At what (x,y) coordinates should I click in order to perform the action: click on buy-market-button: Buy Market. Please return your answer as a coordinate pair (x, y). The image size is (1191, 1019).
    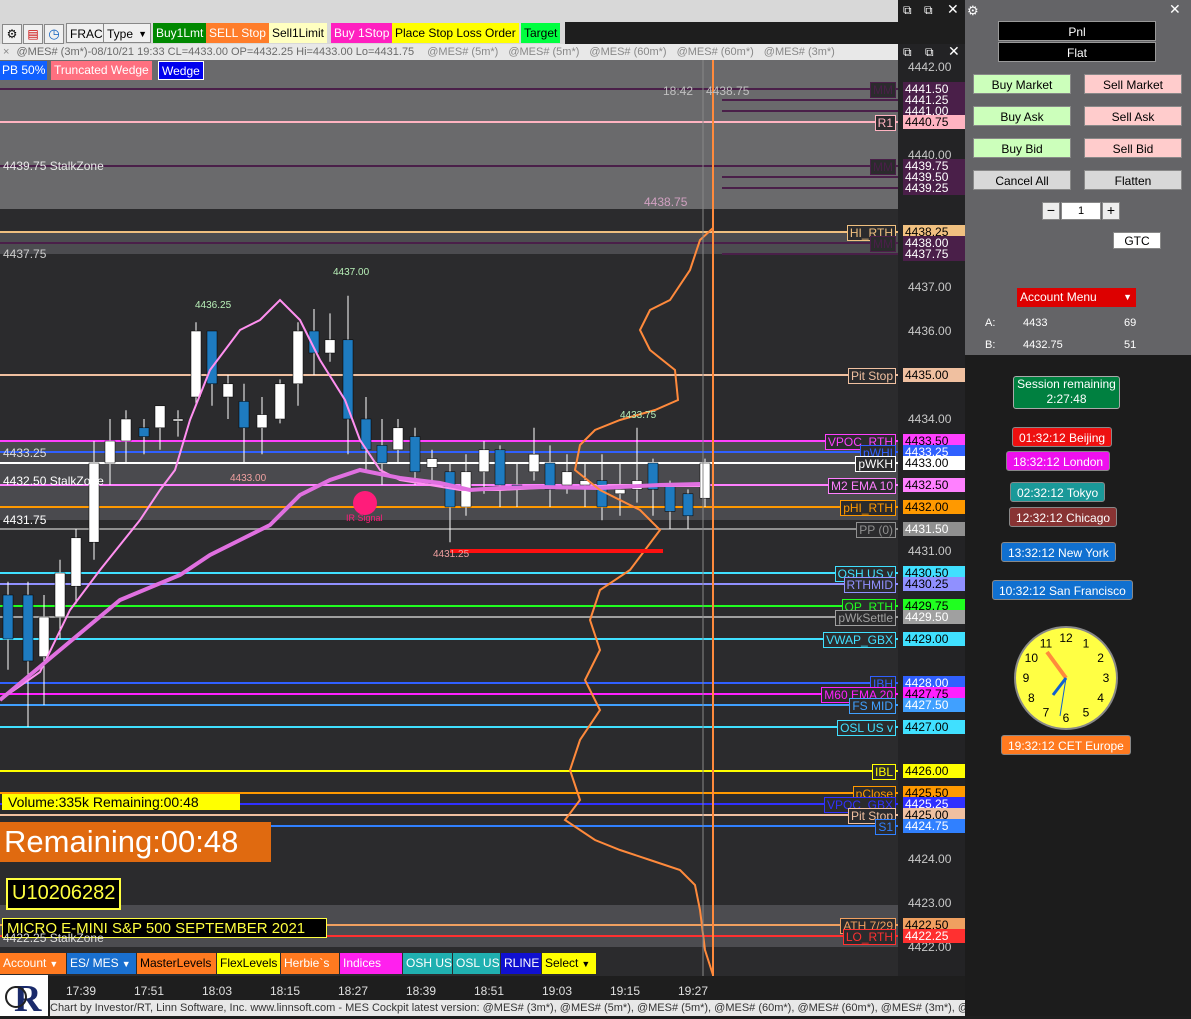
    Looking at the image, I should click on (1022, 84).